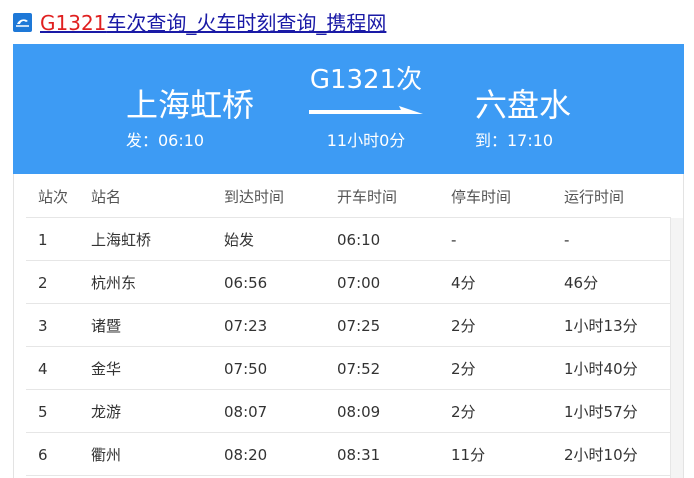 Image resolution: width=694 pixels, height=478 pixels. What do you see at coordinates (165, 140) in the screenshot?
I see `departure-time: 发：06:10` at bounding box center [165, 140].